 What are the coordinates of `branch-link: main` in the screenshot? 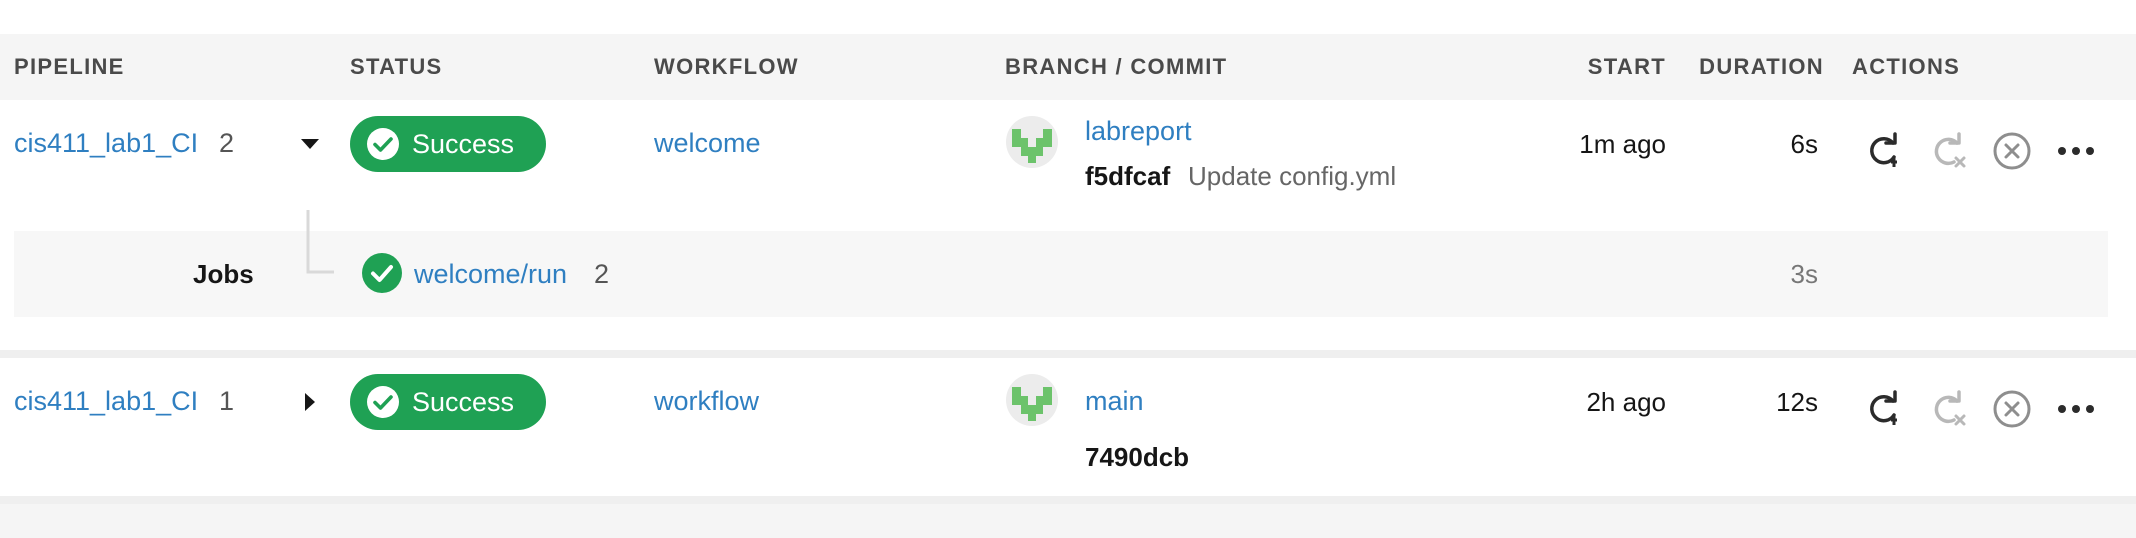 It's located at (1114, 401).